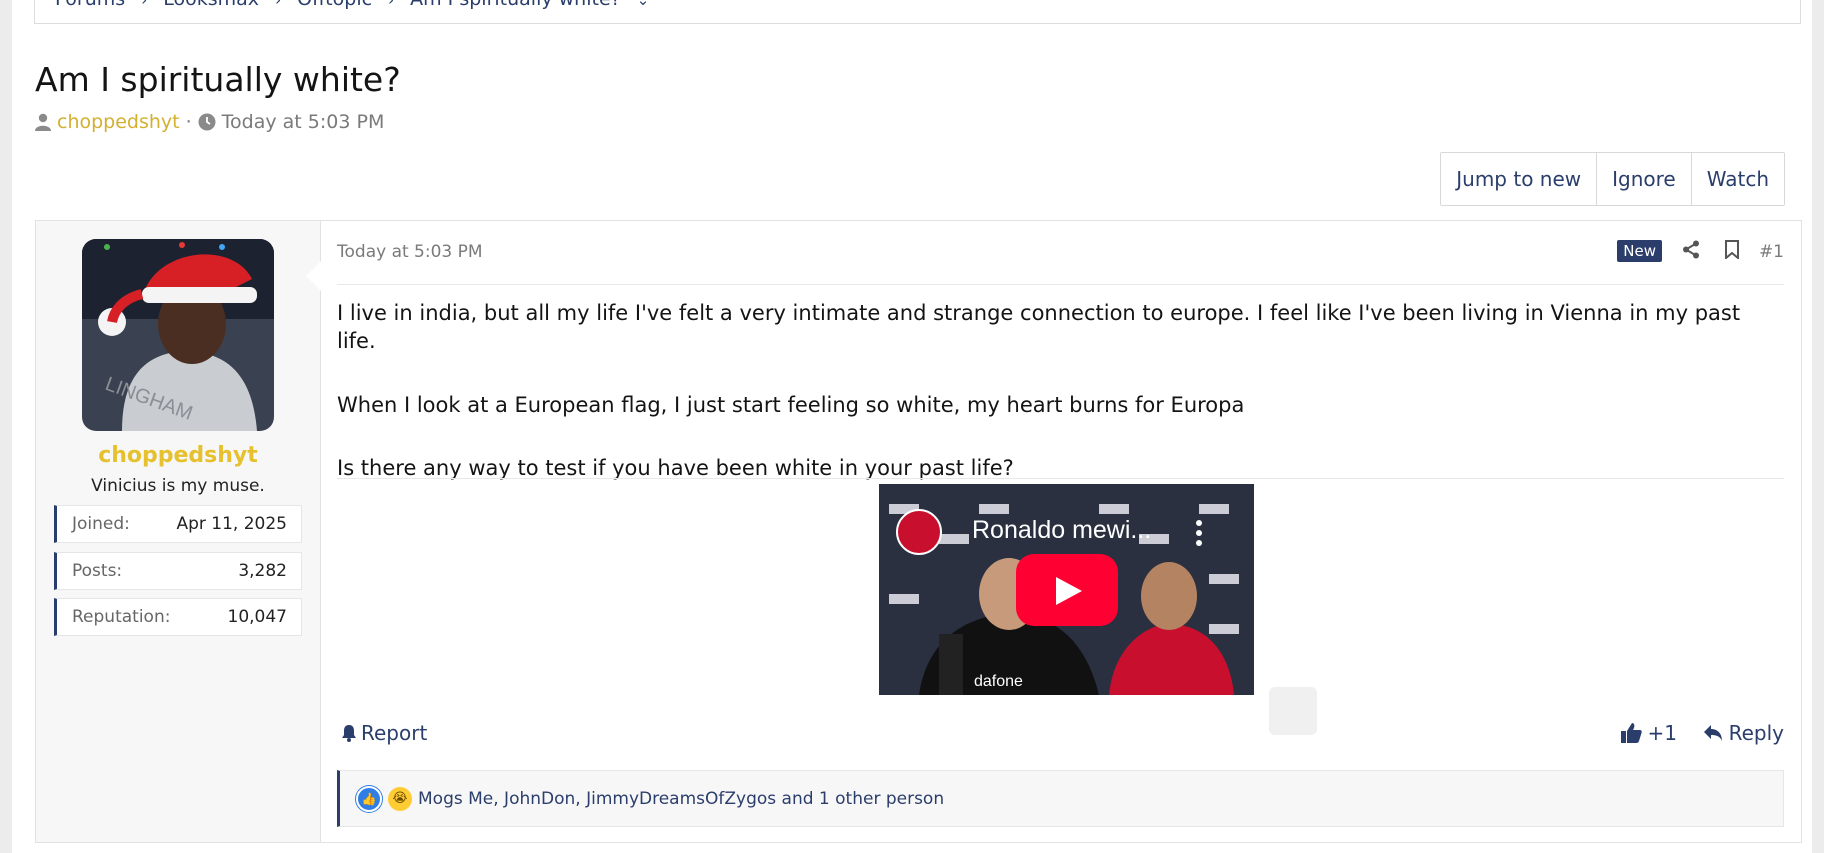 This screenshot has height=853, width=1824. Describe the element at coordinates (515, 5) in the screenshot. I see `breadcrumb-item: Am I spiritually white?` at that location.